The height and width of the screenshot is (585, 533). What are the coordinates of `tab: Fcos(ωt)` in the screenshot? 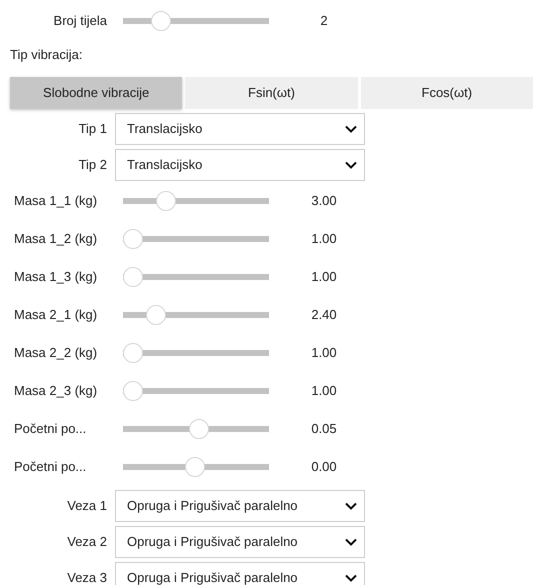 It's located at (446, 93).